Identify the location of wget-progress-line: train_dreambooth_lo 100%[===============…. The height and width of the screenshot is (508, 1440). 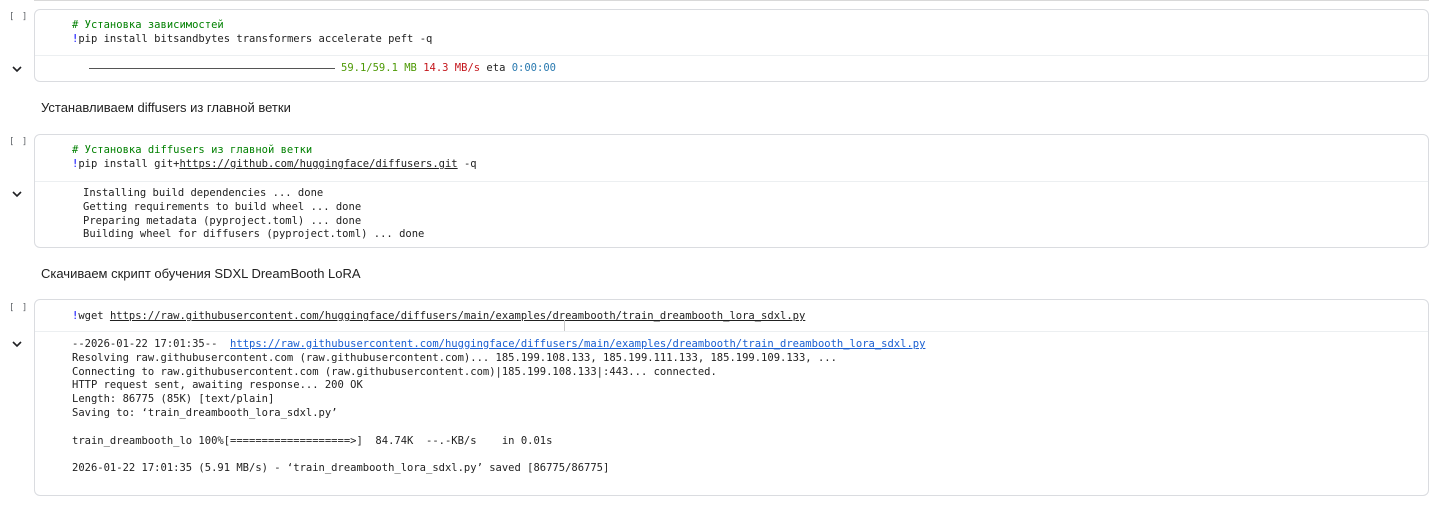
(312, 440).